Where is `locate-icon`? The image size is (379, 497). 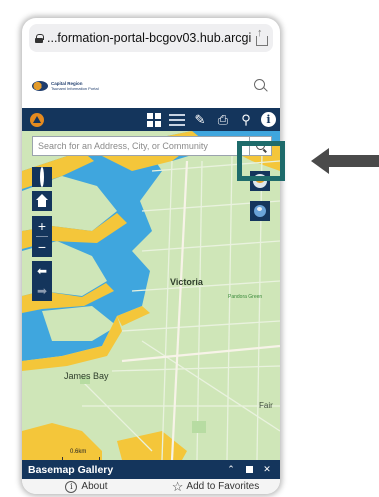 locate-icon is located at coordinates (42, 177).